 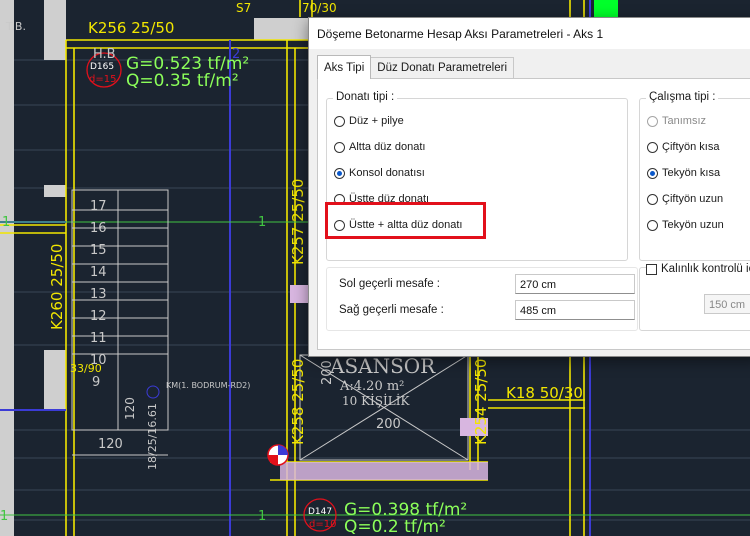 What do you see at coordinates (110, 444) in the screenshot?
I see `stair-dim-120: 120` at bounding box center [110, 444].